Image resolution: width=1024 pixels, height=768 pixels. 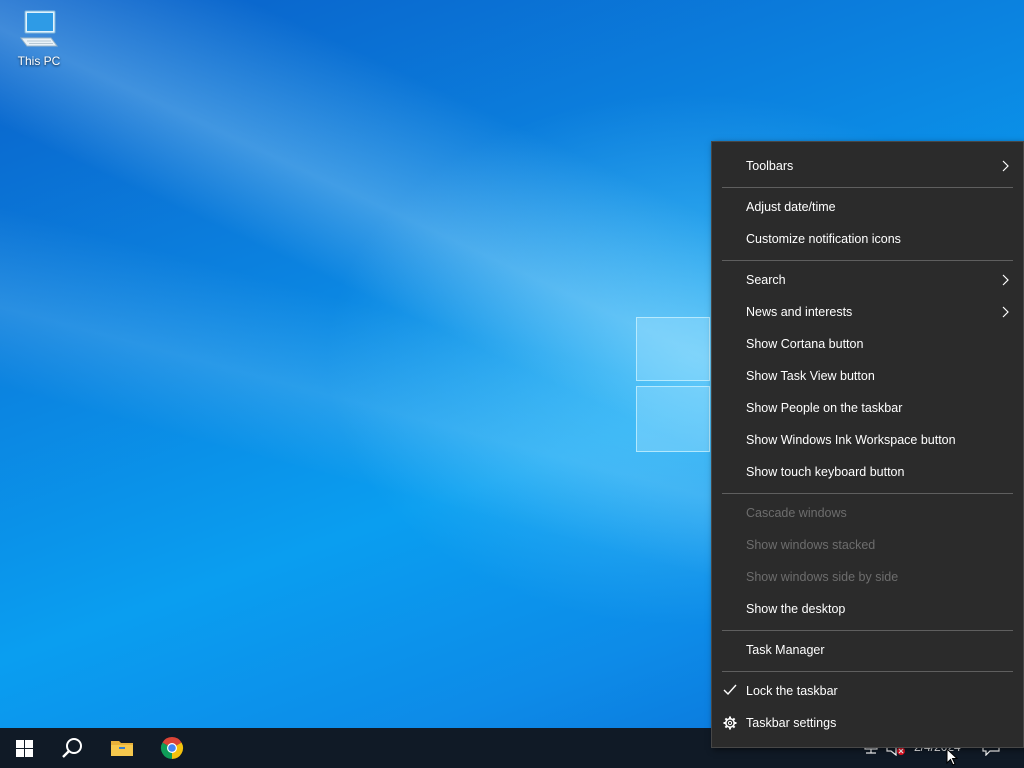 What do you see at coordinates (867, 650) in the screenshot?
I see `menu-item-task-manager: Task Manager` at bounding box center [867, 650].